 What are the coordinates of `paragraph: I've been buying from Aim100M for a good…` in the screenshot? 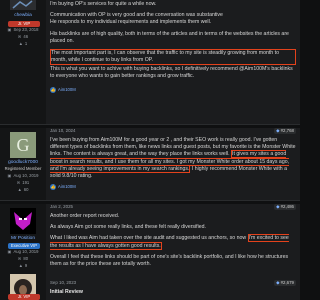 It's located at (173, 158).